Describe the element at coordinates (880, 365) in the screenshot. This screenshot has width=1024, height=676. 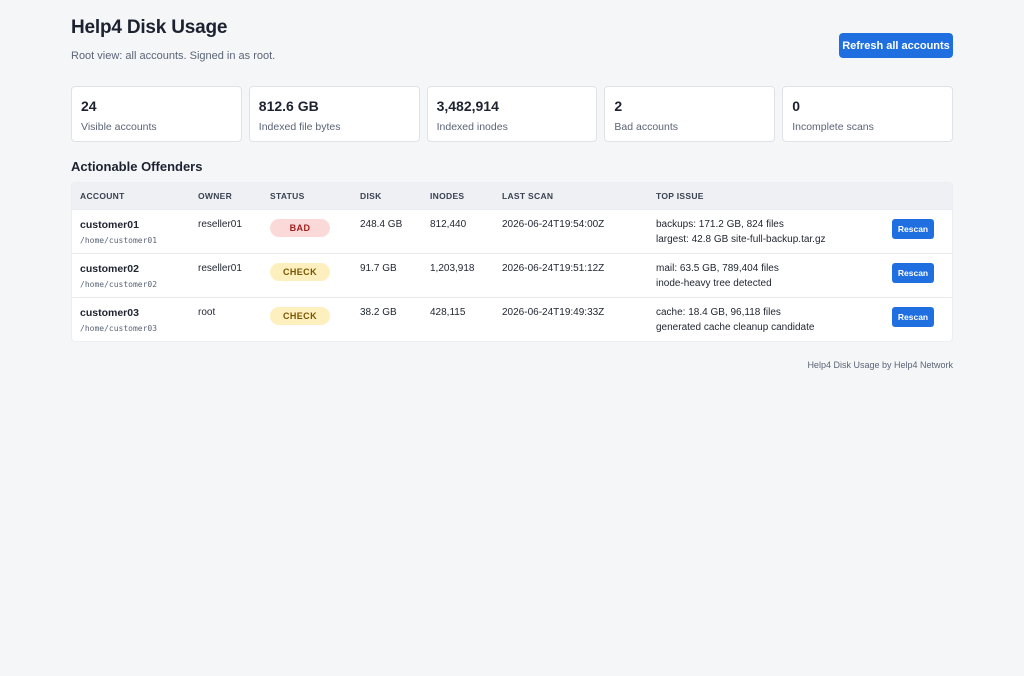
I see `footer: Help4 Disk Usage by Help4 Network` at that location.